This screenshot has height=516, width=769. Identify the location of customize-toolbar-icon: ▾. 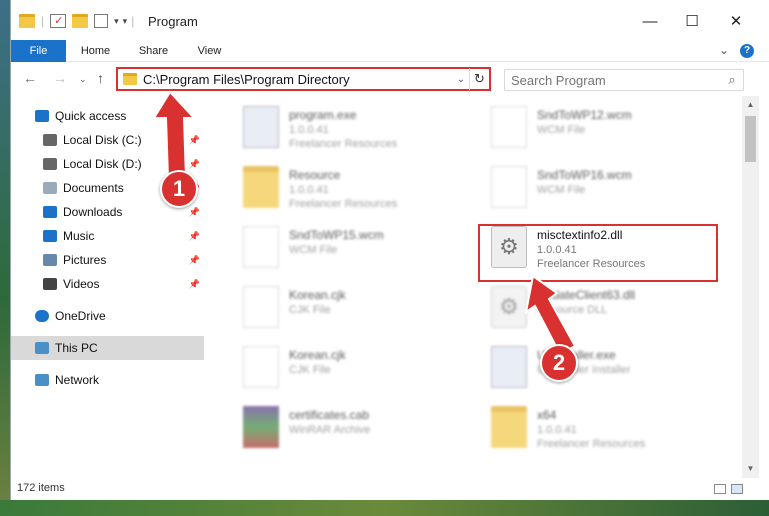
(125, 21).